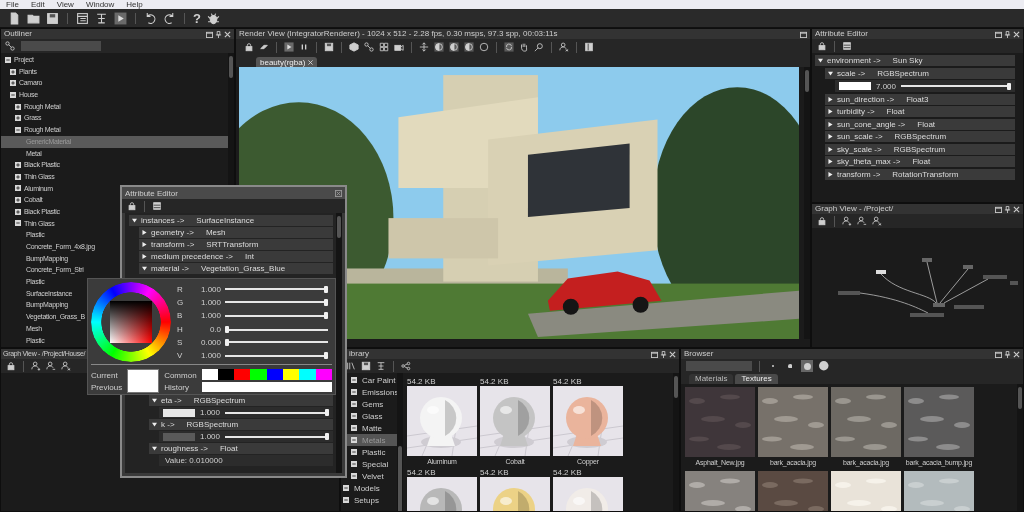  Describe the element at coordinates (236, 244) in the screenshot. I see `attribute-row: transform -> SRTTransform` at that location.